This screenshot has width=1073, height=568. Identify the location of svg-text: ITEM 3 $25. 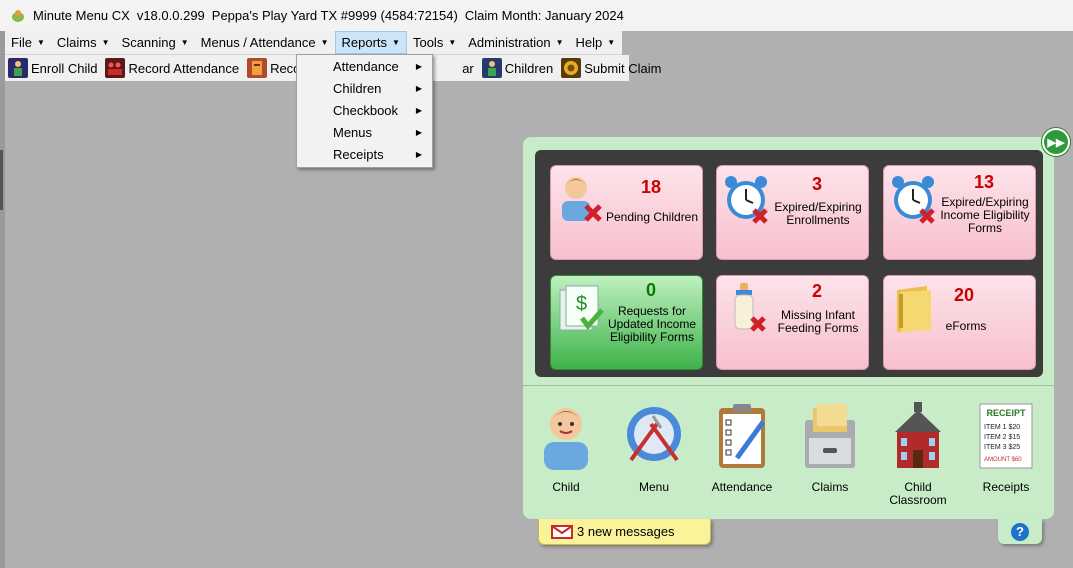
(1002, 447).